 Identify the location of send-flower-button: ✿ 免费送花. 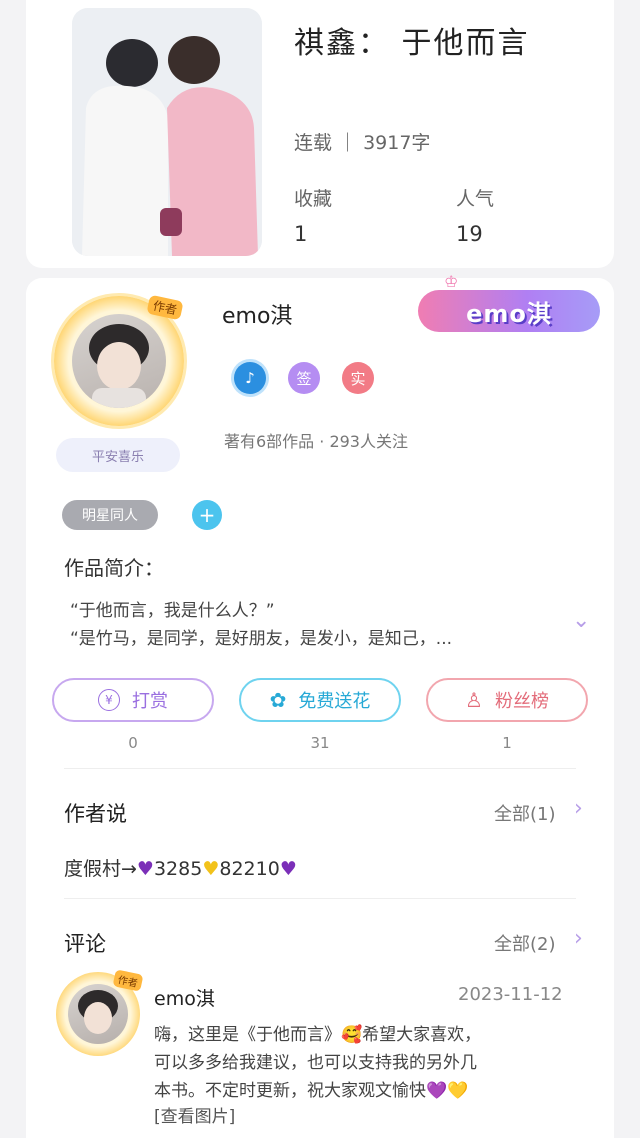
(320, 700).